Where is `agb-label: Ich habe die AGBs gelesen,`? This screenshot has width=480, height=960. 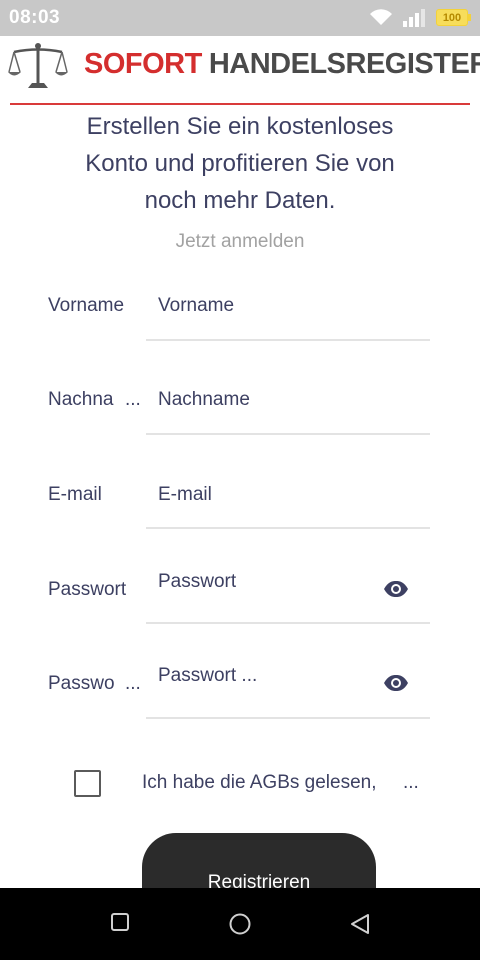
agb-label: Ich habe die AGBs gelesen, is located at coordinates (259, 782).